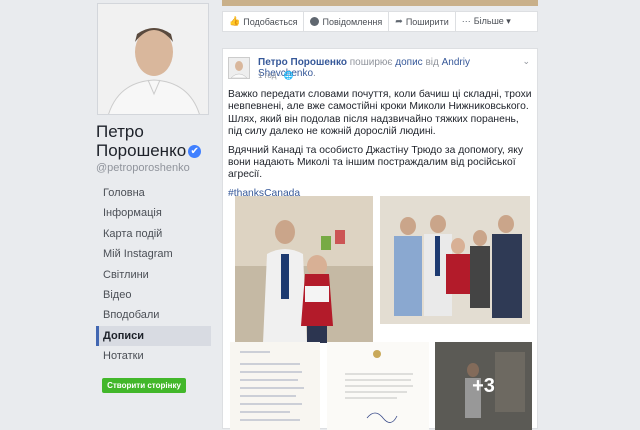  Describe the element at coordinates (427, 21) in the screenshot. I see `share-label: Поширити` at that location.